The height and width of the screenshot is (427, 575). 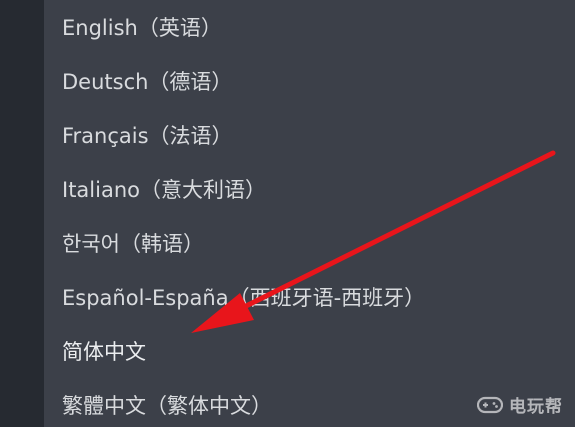 What do you see at coordinates (147, 82) in the screenshot?
I see `language-option-german: Deutsch（德语）` at bounding box center [147, 82].